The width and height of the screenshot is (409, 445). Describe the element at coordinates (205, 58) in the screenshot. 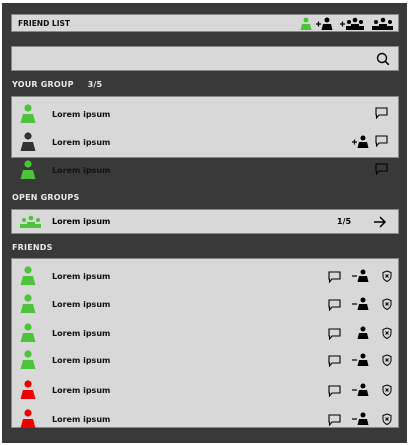

I see `search-input` at that location.